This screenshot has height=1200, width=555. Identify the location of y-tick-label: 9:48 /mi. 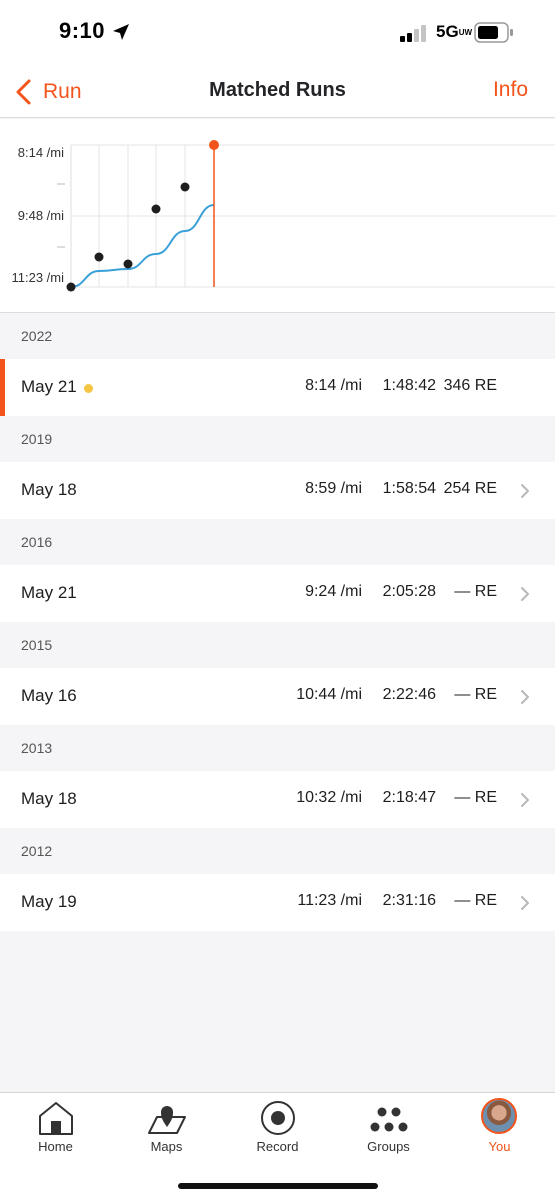
(41, 215).